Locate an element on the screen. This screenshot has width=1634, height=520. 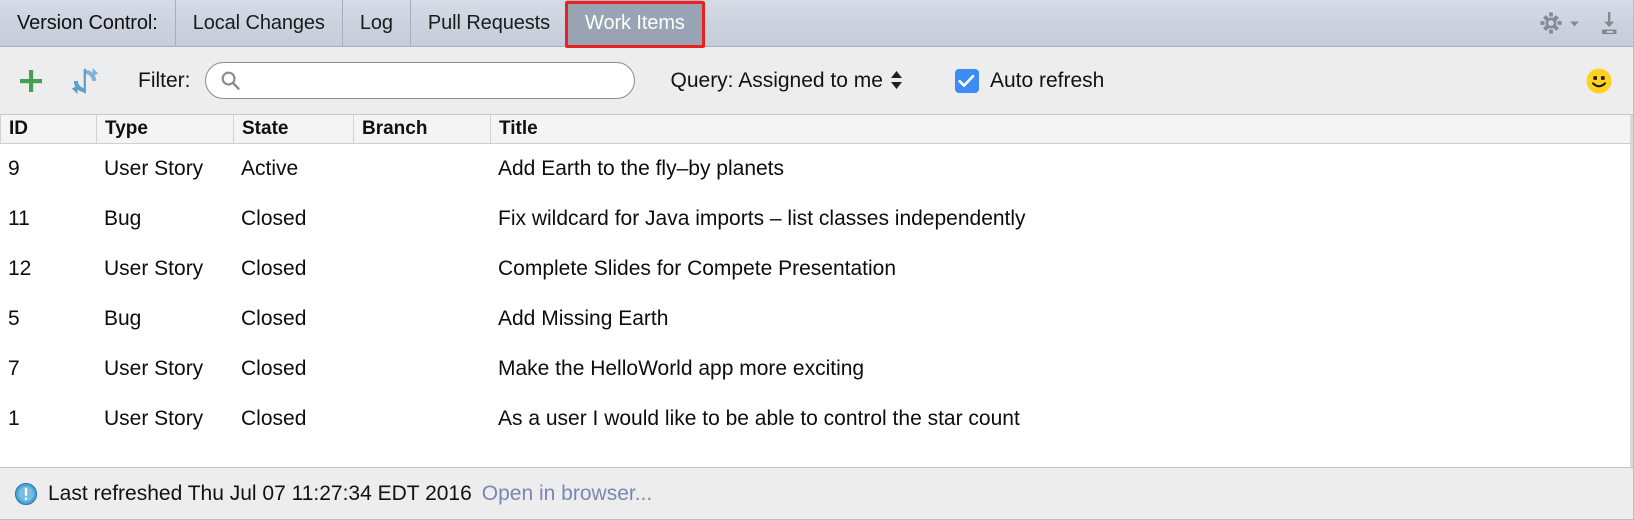
cell-id: 1 is located at coordinates (14, 418).